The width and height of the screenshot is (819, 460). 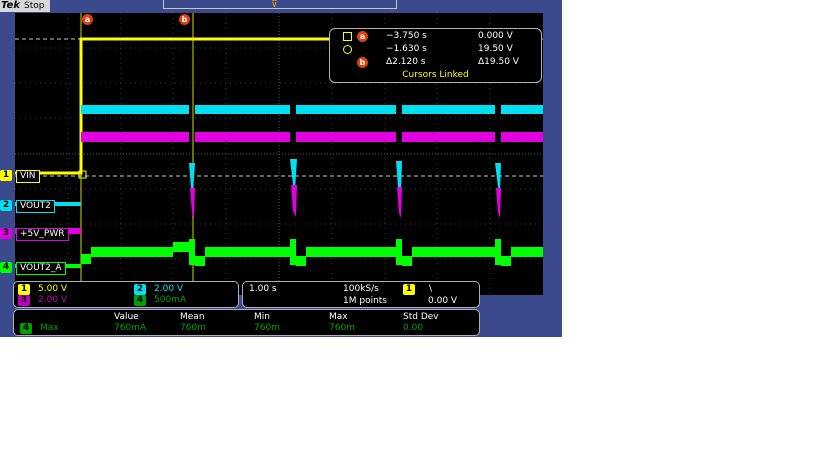 What do you see at coordinates (140, 289) in the screenshot?
I see `ch2-scale-badge: 2` at bounding box center [140, 289].